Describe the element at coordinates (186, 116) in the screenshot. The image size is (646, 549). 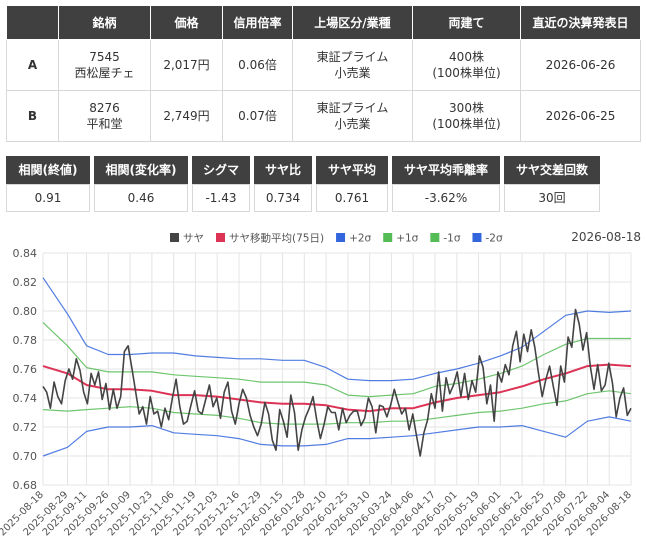
I see `price-cell: 2,749円` at that location.